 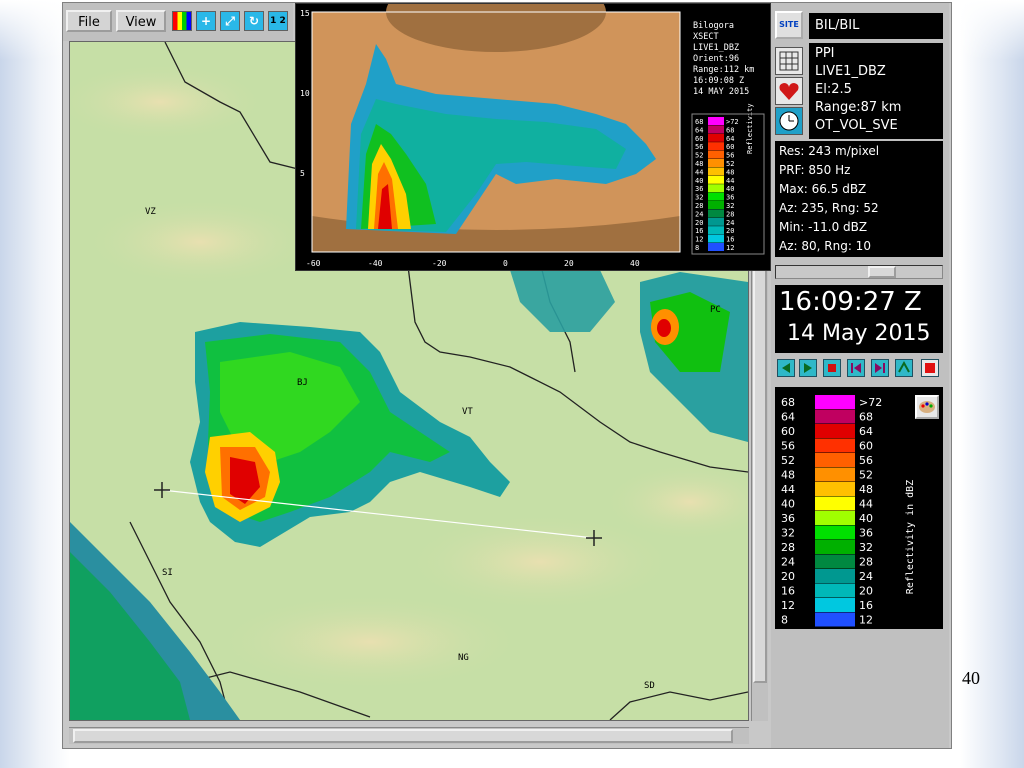 I want to click on heart-icon, so click(x=789, y=91).